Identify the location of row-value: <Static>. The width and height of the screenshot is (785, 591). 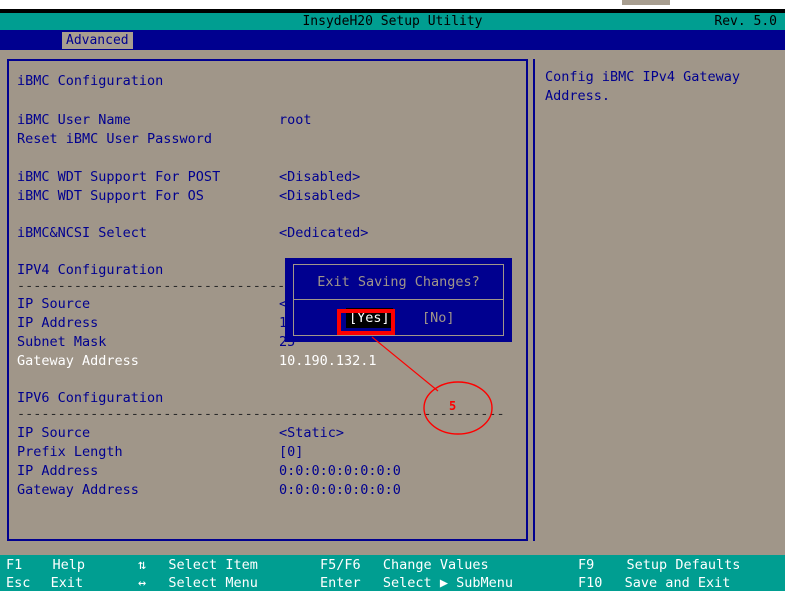
(312, 433).